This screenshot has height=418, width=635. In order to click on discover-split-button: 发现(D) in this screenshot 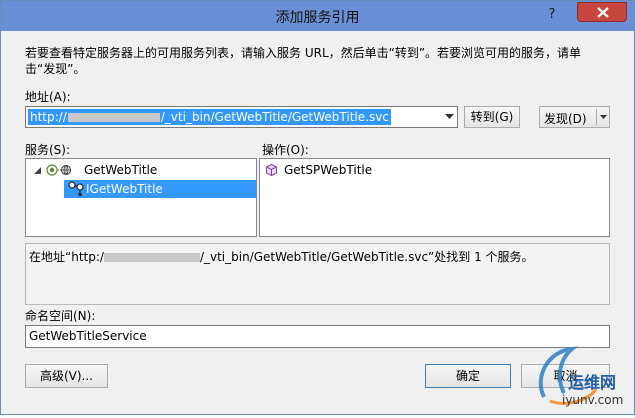, I will do `click(574, 117)`.